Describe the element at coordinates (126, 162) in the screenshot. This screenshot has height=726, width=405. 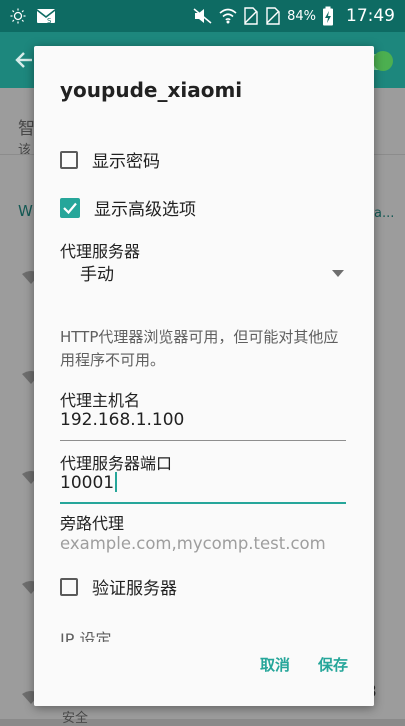
I see `show-password-label: 显示密码` at that location.